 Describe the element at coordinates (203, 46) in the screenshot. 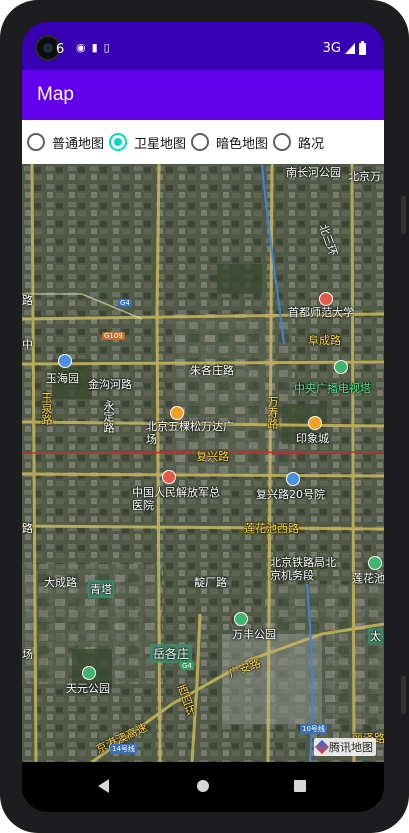

I see `status-bar: 6 ◉ ▮ ▯ 3G` at that location.